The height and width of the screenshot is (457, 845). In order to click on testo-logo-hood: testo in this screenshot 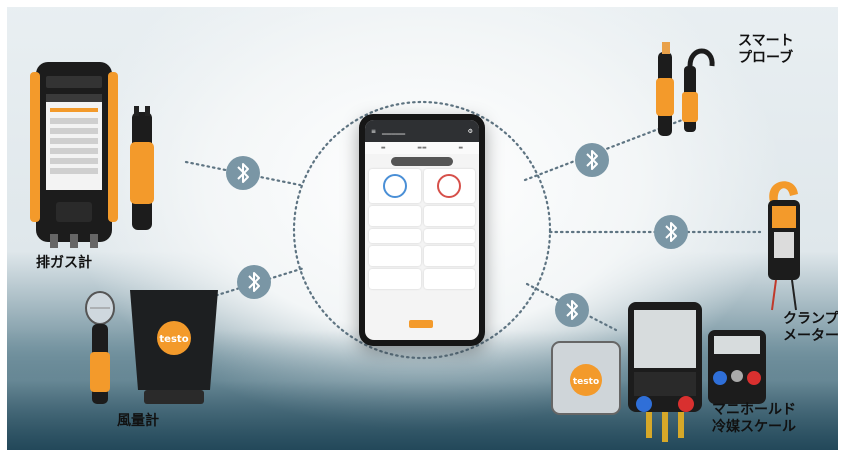, I will do `click(173, 339)`.